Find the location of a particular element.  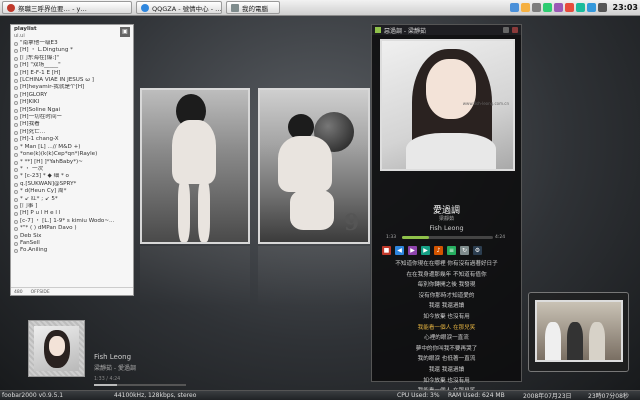

playlist-item: *one(k)(k(k)Cep*qn*)Rayle) is located at coordinates (72, 154).